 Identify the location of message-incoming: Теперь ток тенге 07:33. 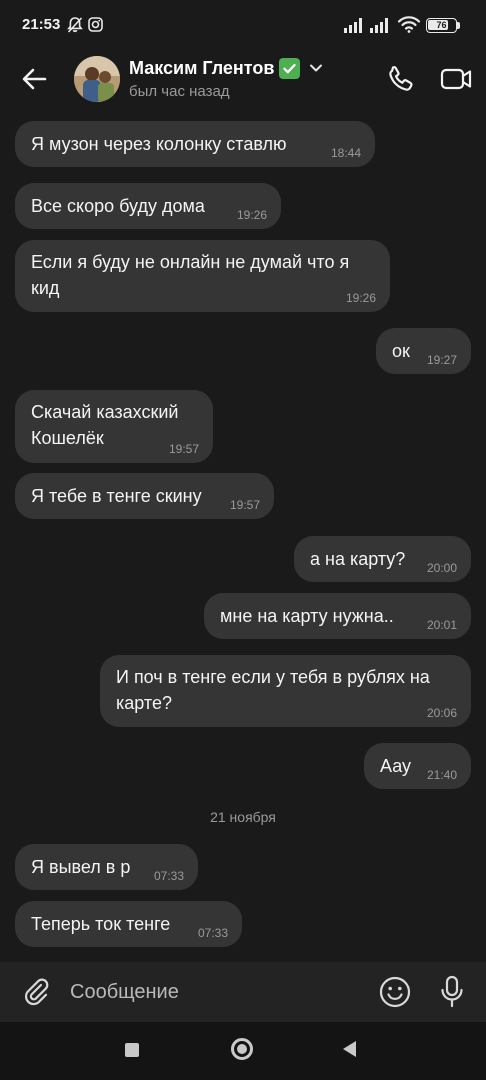
(128, 924).